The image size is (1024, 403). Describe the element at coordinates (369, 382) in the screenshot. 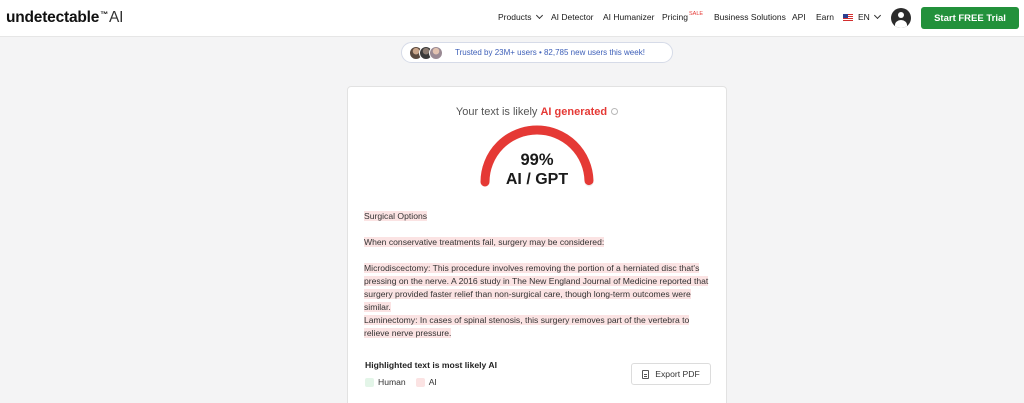

I see `human-swatch` at that location.